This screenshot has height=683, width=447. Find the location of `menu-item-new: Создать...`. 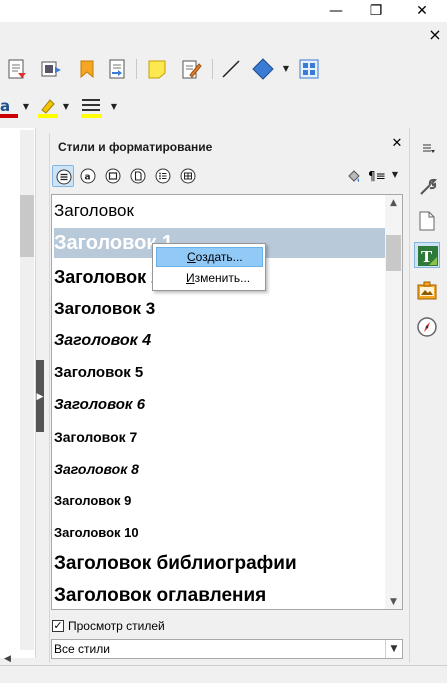

menu-item-new: Создать... is located at coordinates (209, 257).